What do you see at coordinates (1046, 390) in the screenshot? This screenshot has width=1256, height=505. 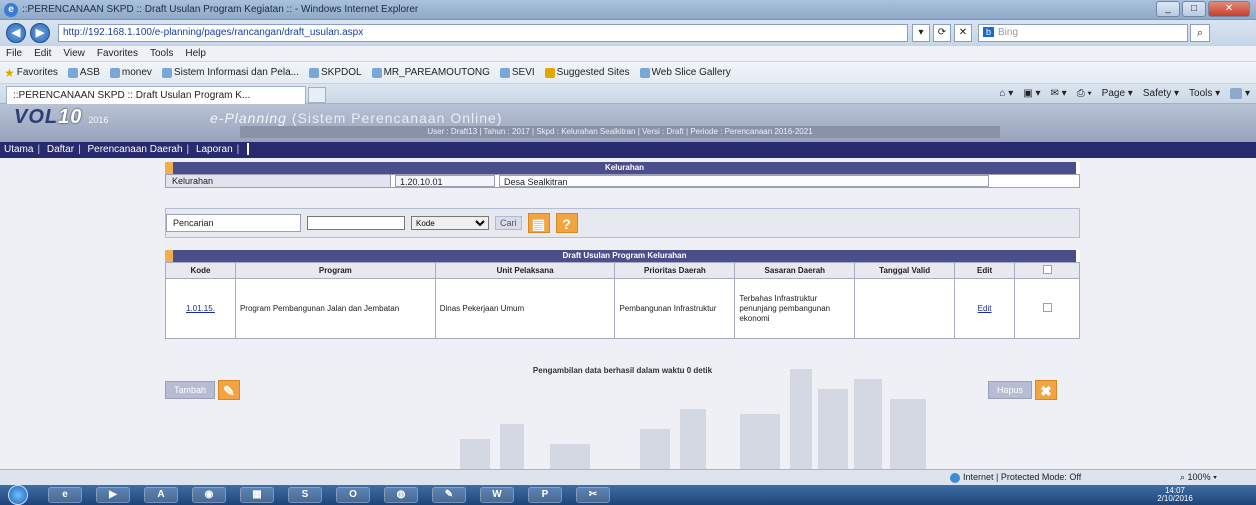 I see `delete-icon: ✖` at bounding box center [1046, 390].